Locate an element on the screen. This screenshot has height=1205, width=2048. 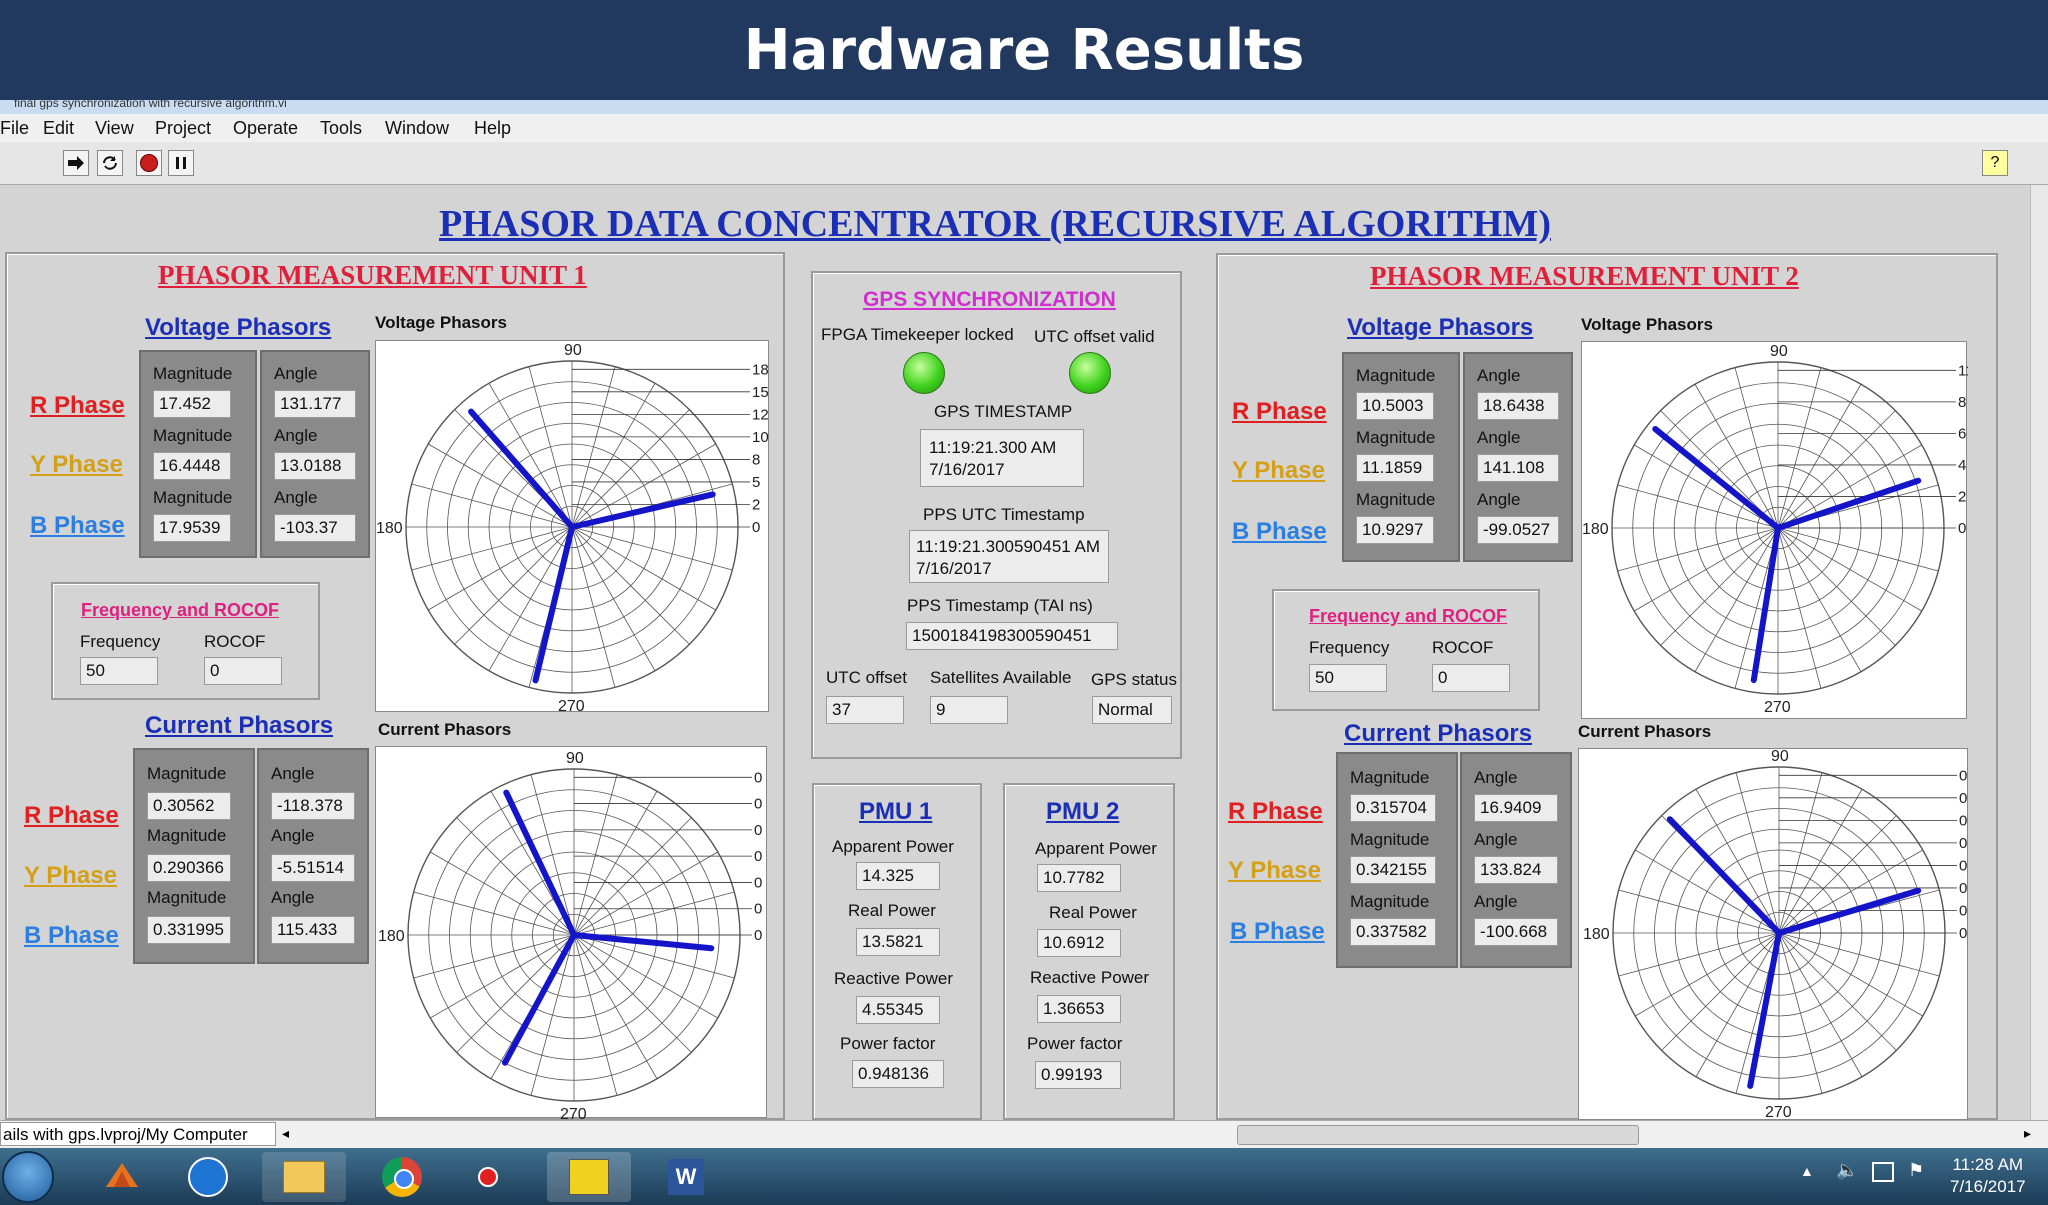
pmu1-rocof-value: 0 is located at coordinates (243, 671).